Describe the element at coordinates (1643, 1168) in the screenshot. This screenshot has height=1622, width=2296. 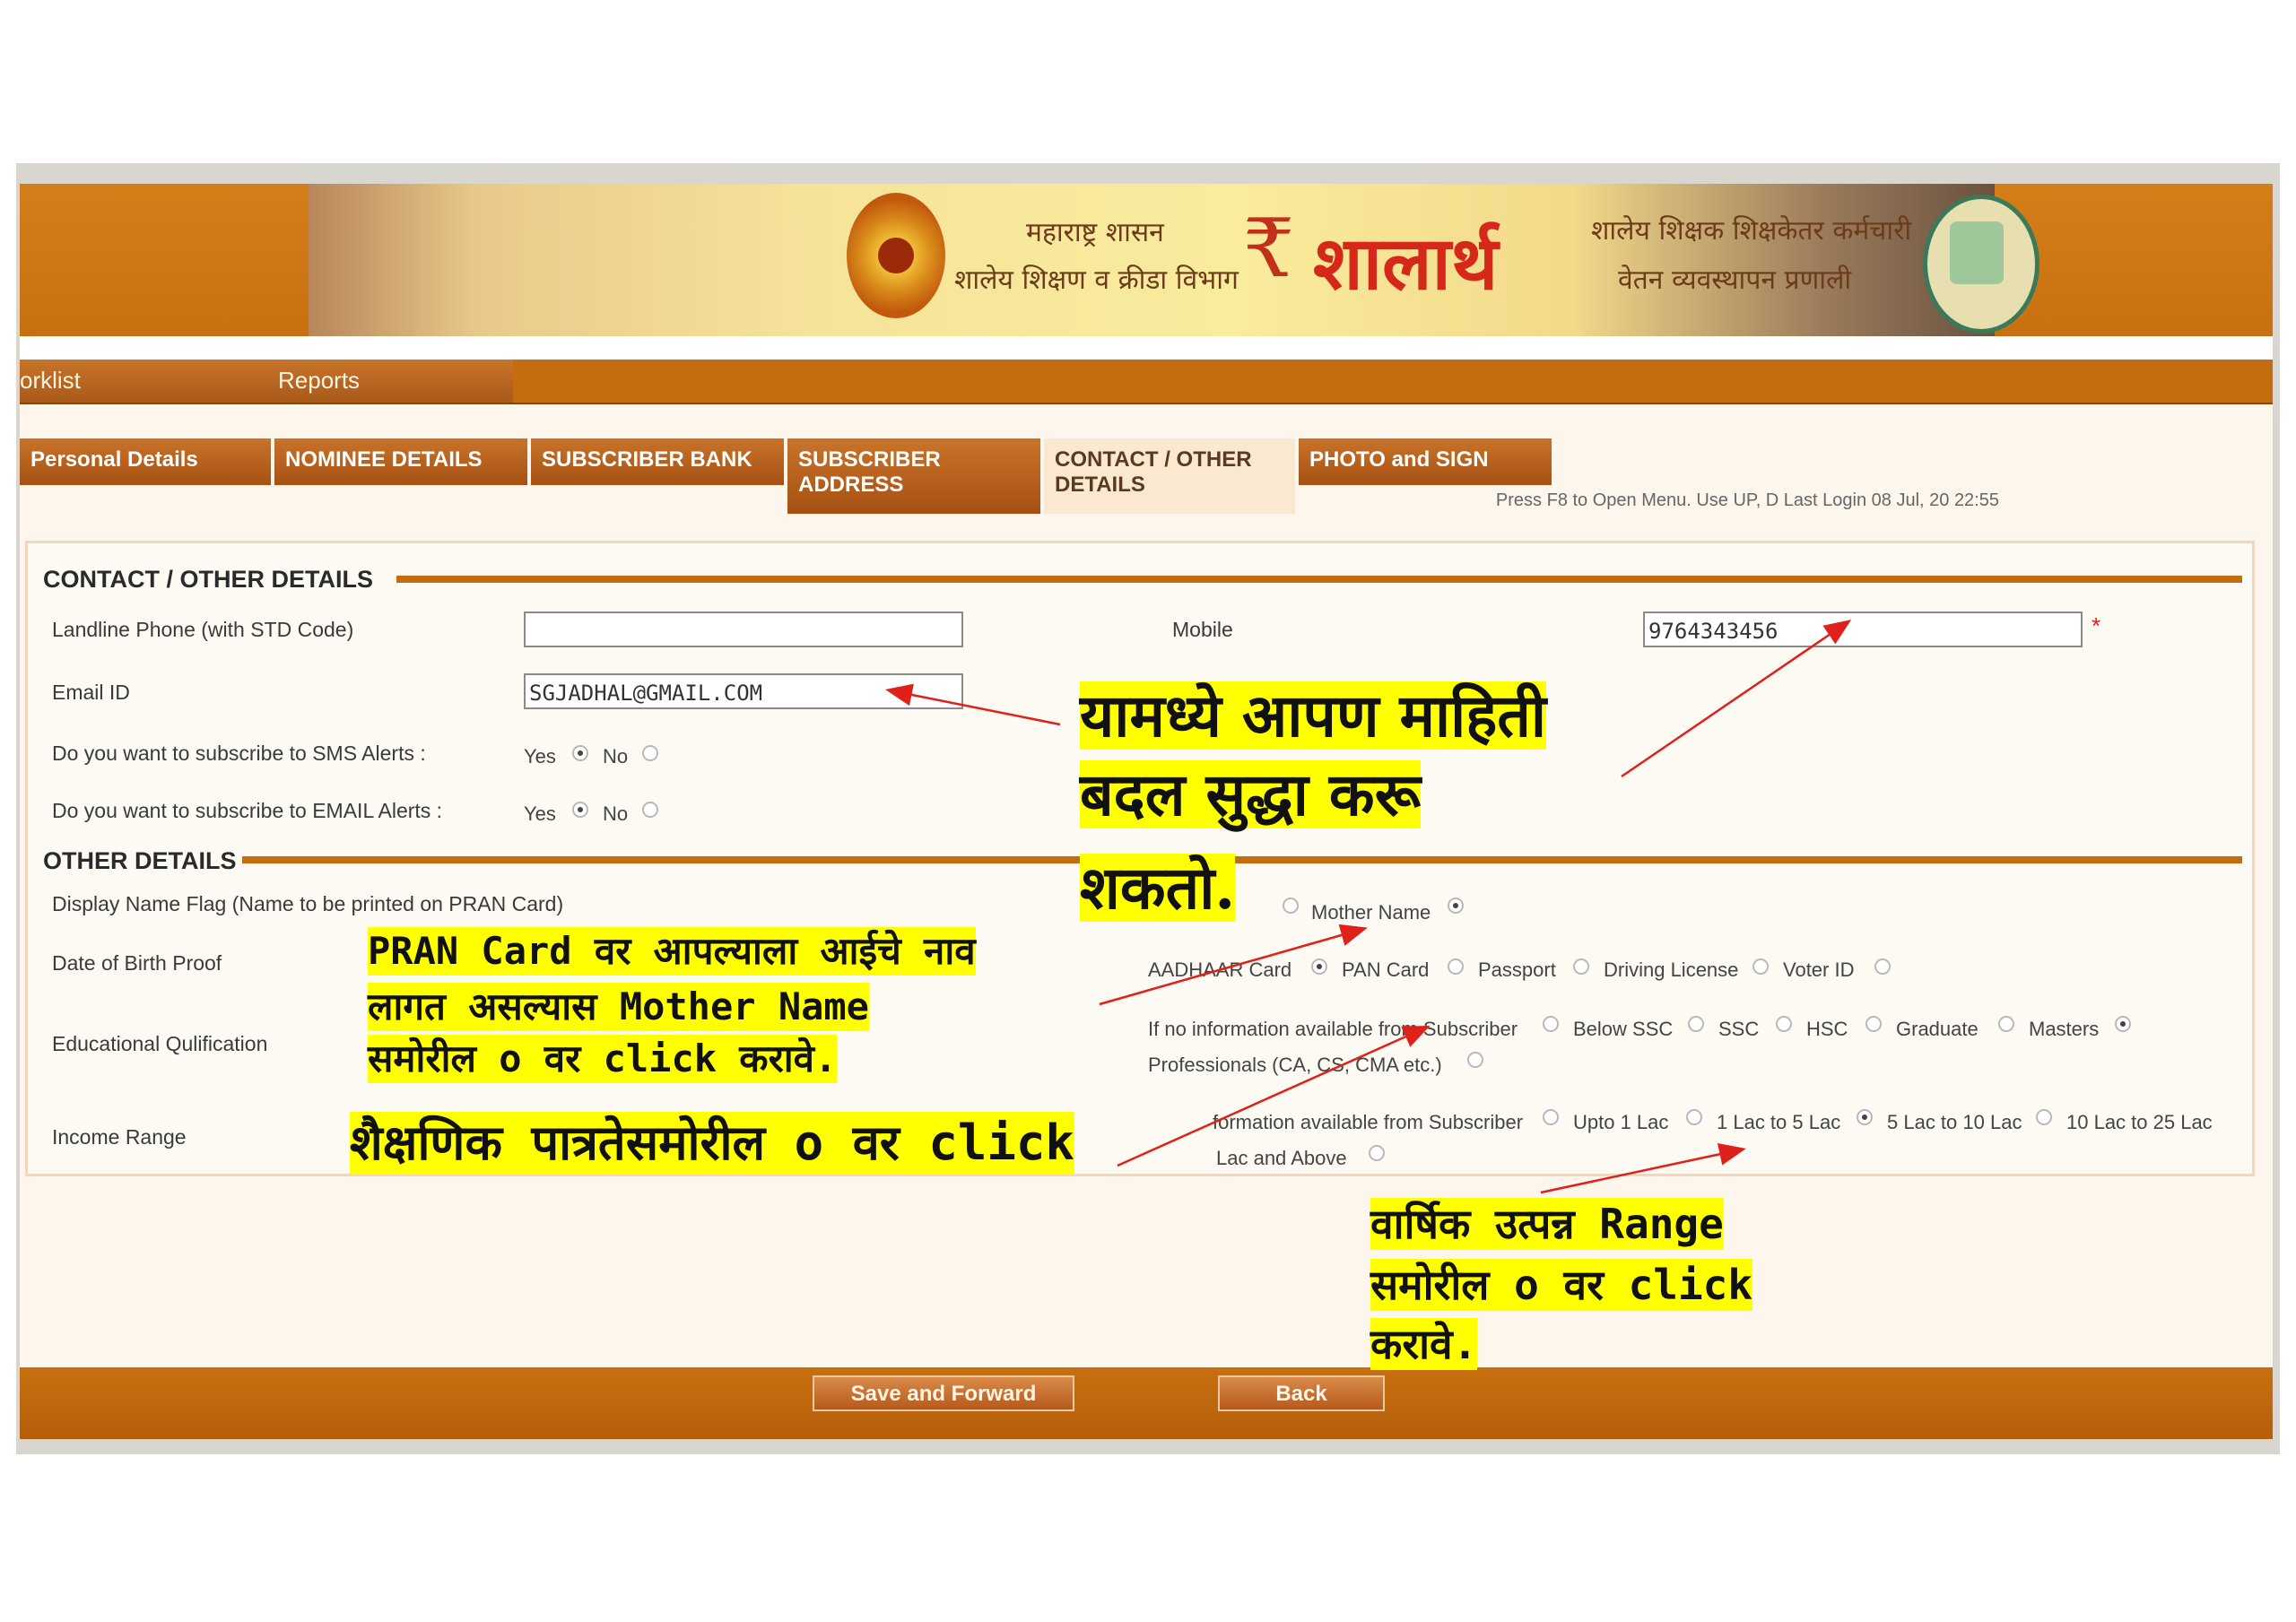
I see `arrow-to-income` at that location.